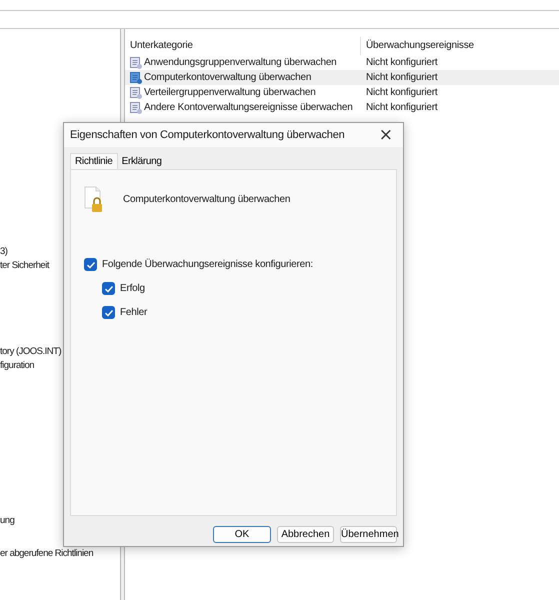 Image resolution: width=559 pixels, height=600 pixels. I want to click on tree-item: 3), so click(4, 252).